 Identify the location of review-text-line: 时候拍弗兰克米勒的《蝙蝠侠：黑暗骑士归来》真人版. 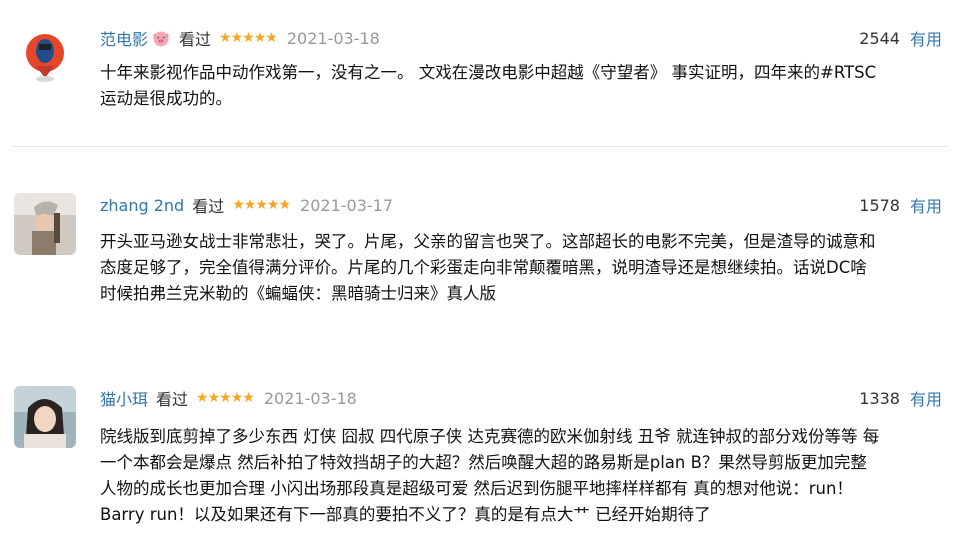
(298, 293).